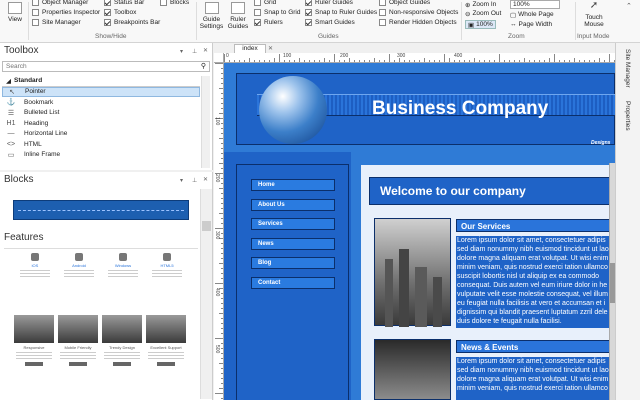 Image resolution: width=640 pixels, height=400 pixels. What do you see at coordinates (101, 155) in the screenshot?
I see `toolbox-item-inline-frame: ▭ Inline Frame` at bounding box center [101, 155].